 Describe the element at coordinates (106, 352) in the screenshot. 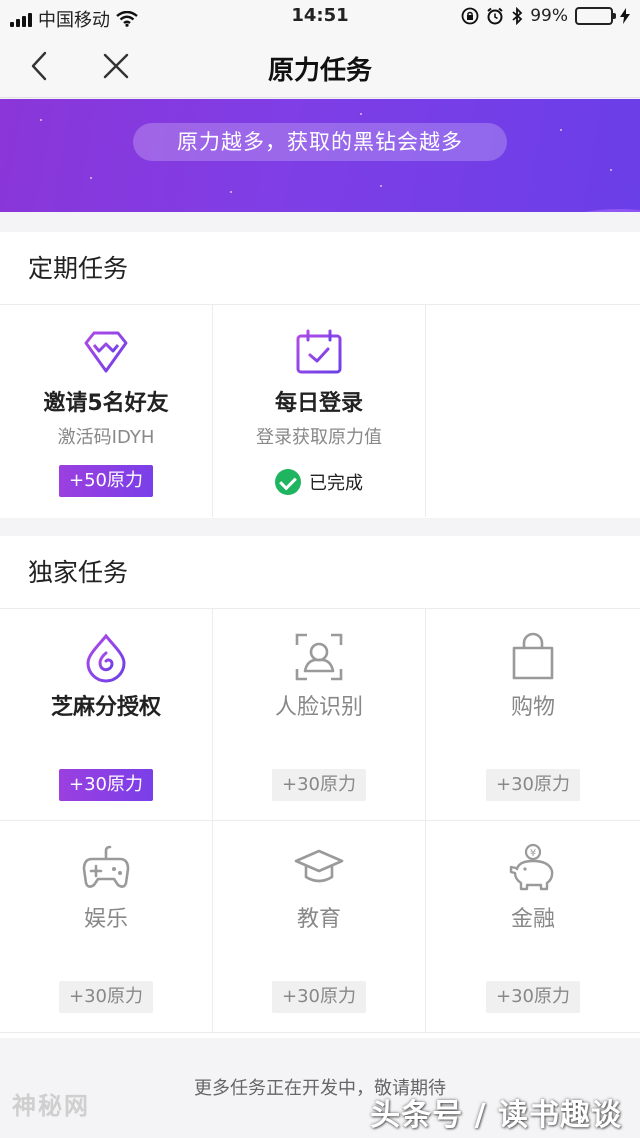

I see `diamond-icon` at that location.